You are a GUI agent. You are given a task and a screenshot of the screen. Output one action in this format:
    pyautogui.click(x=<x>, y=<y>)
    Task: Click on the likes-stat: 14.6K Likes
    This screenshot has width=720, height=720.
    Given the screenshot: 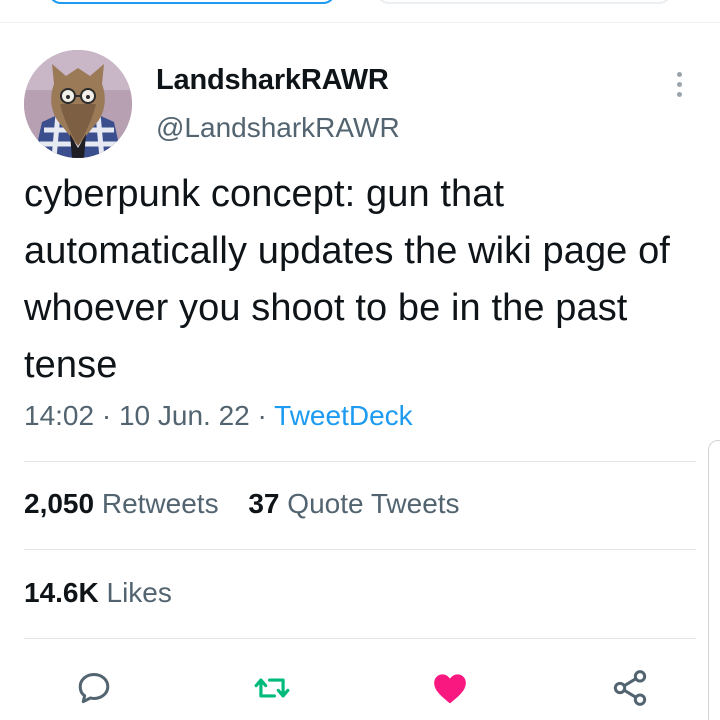 What is the action you would take?
    pyautogui.click(x=98, y=592)
    